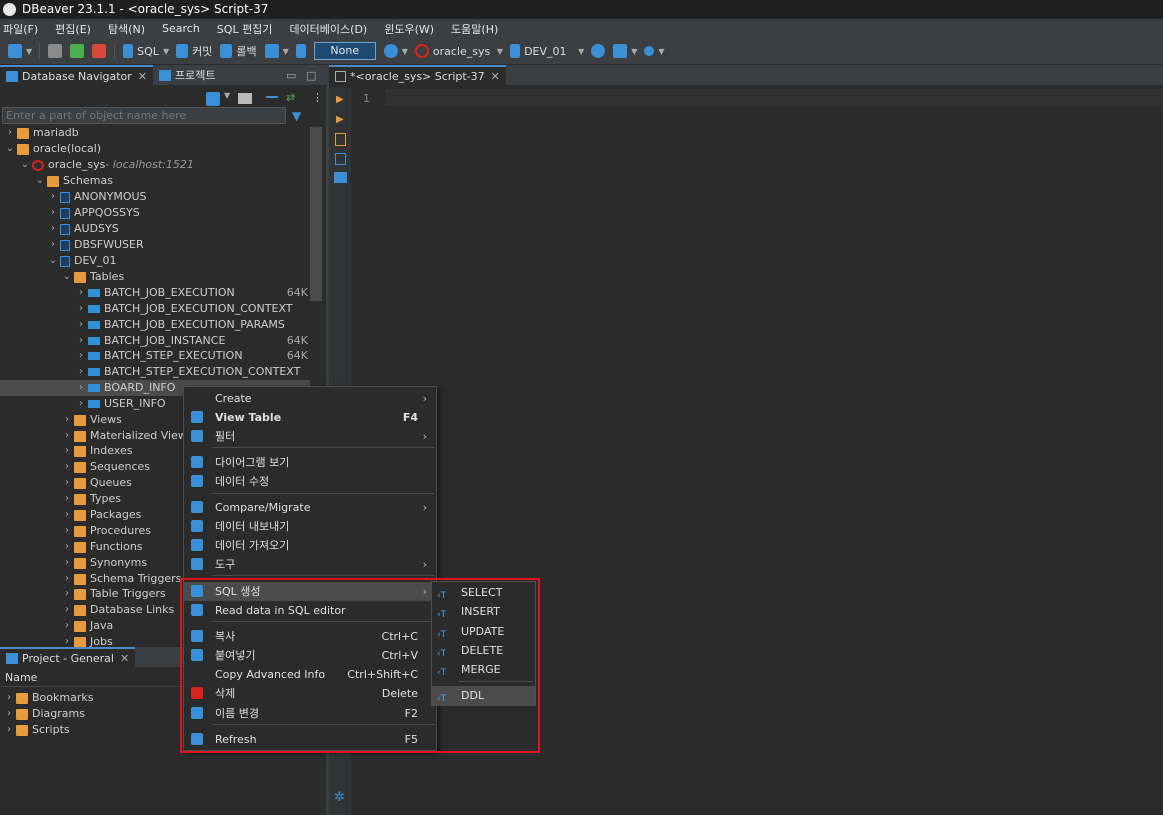 The height and width of the screenshot is (815, 1163). Describe the element at coordinates (184, 309) in the screenshot. I see `tree-node-batch-job-execution-context: › BATCH_JOB_EXECUTION_CONTEXT` at that location.